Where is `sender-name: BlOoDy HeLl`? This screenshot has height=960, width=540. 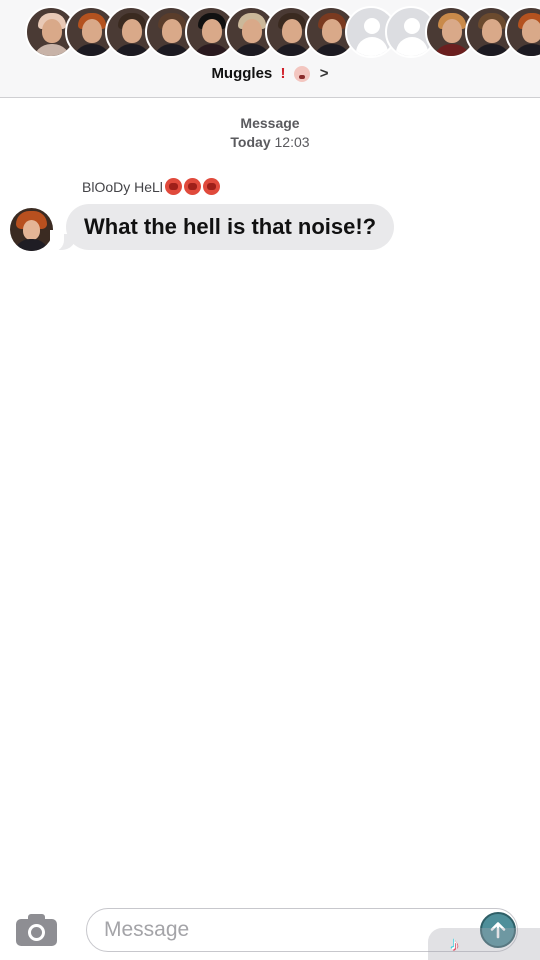
sender-name: BlOoDy HeLl is located at coordinates (151, 187).